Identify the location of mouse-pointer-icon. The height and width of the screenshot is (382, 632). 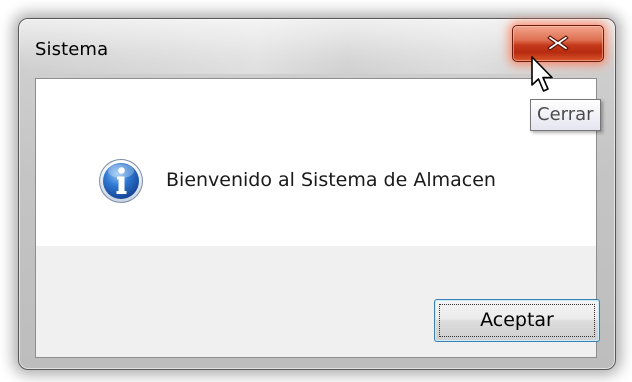
(542, 74).